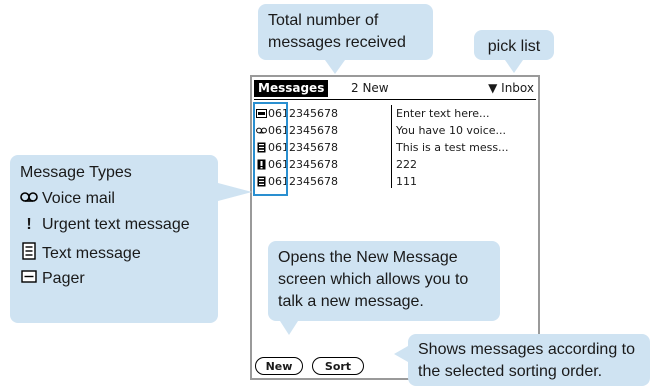 This screenshot has width=654, height=390. I want to click on legend-label: Text message, so click(91, 254).